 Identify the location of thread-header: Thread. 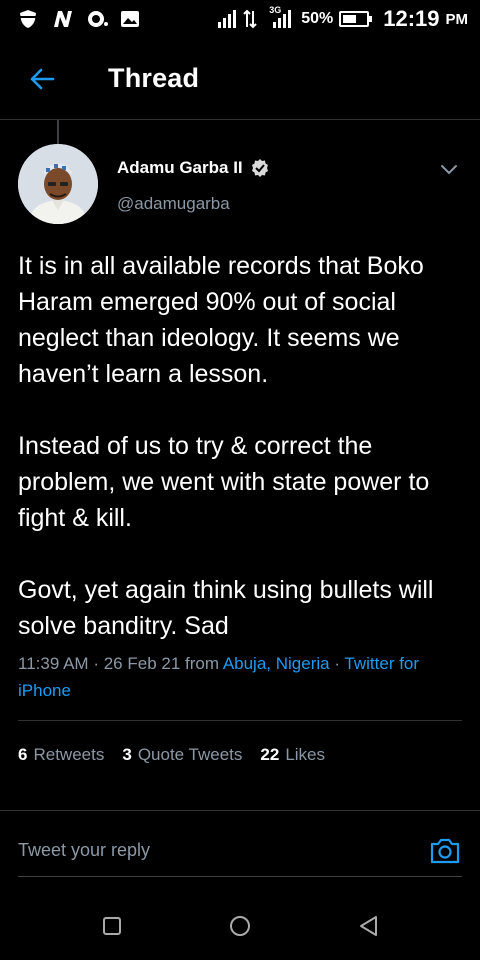
(240, 79).